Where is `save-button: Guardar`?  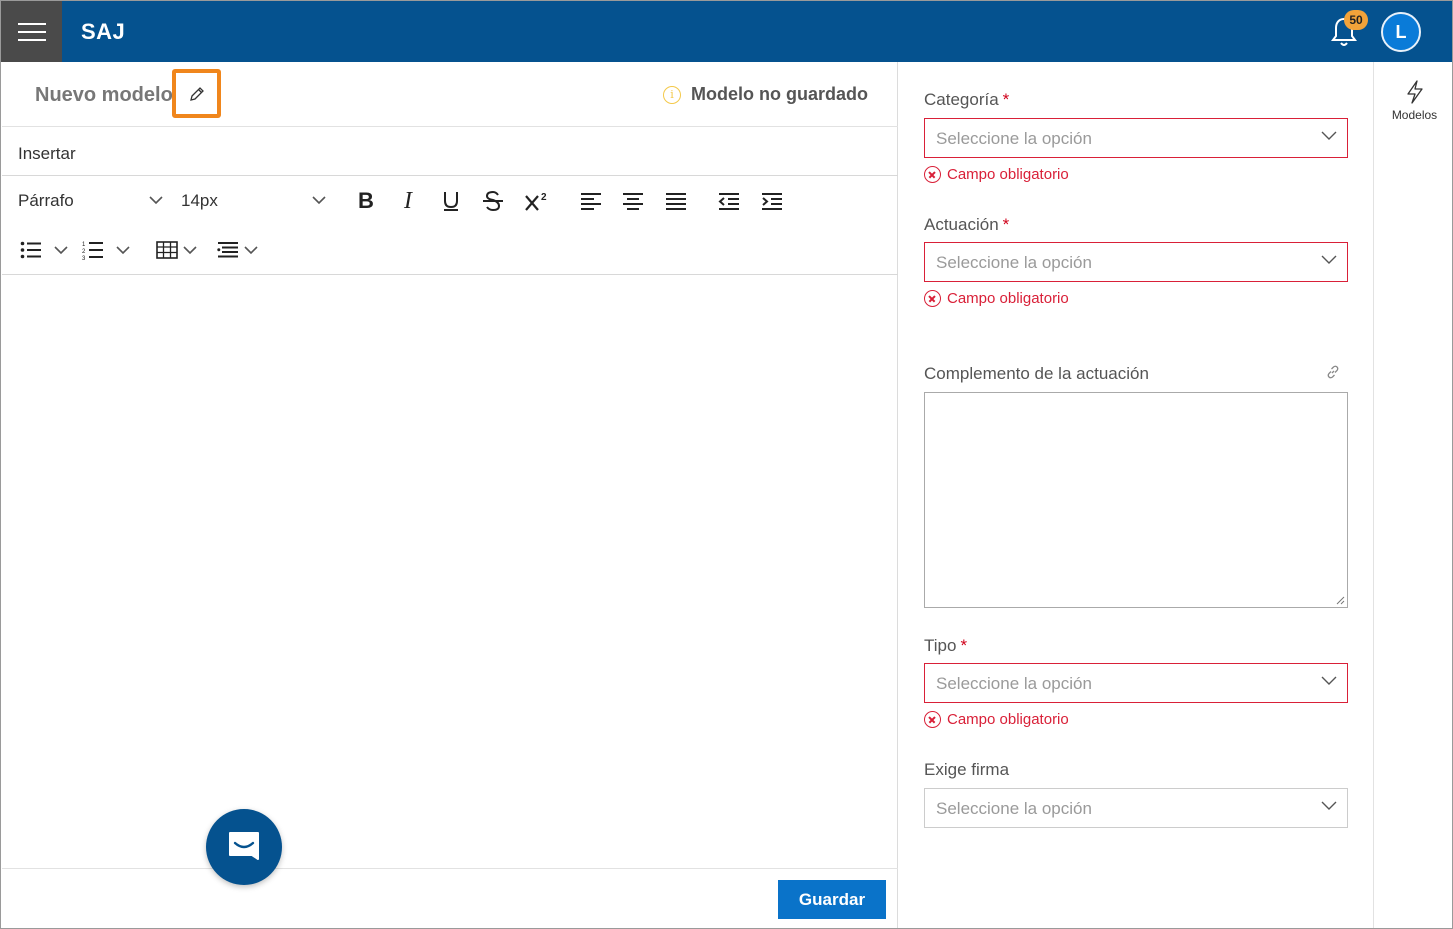
save-button: Guardar is located at coordinates (832, 899).